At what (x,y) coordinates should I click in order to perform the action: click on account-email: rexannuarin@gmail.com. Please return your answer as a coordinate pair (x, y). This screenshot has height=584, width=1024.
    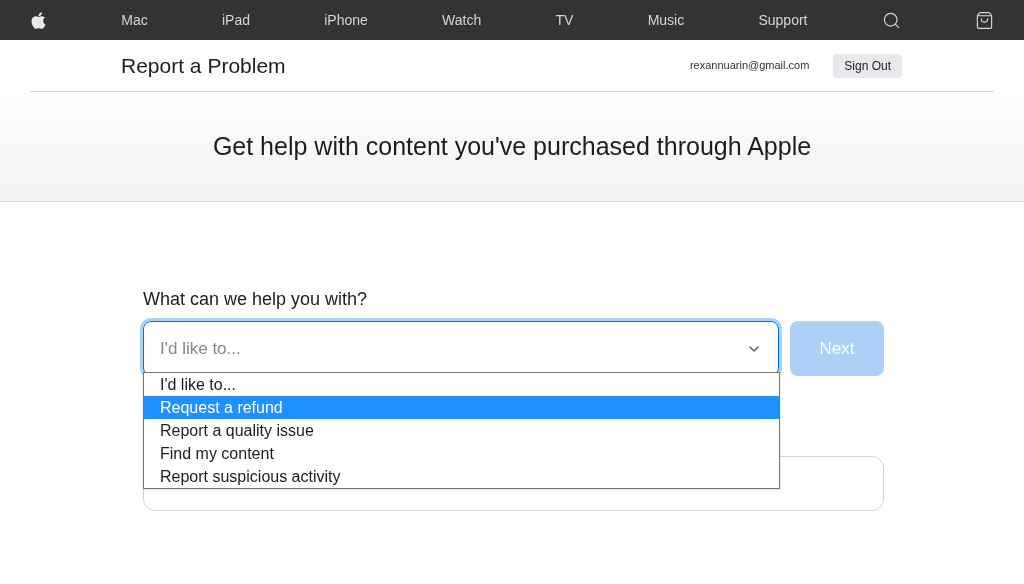
    Looking at the image, I should click on (749, 66).